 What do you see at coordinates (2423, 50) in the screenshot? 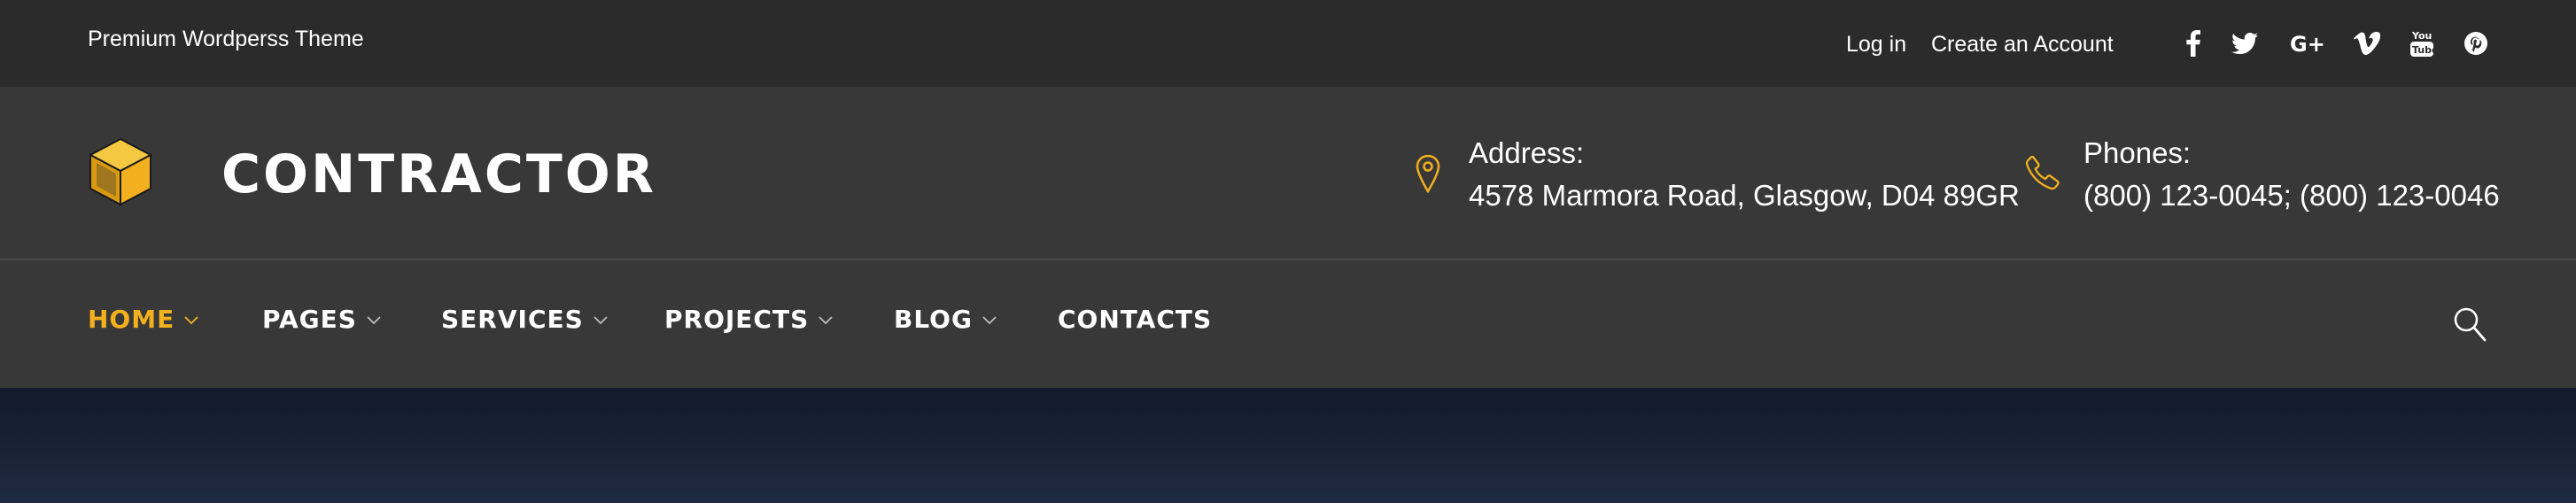
I see `svg-text: Tube` at bounding box center [2423, 50].